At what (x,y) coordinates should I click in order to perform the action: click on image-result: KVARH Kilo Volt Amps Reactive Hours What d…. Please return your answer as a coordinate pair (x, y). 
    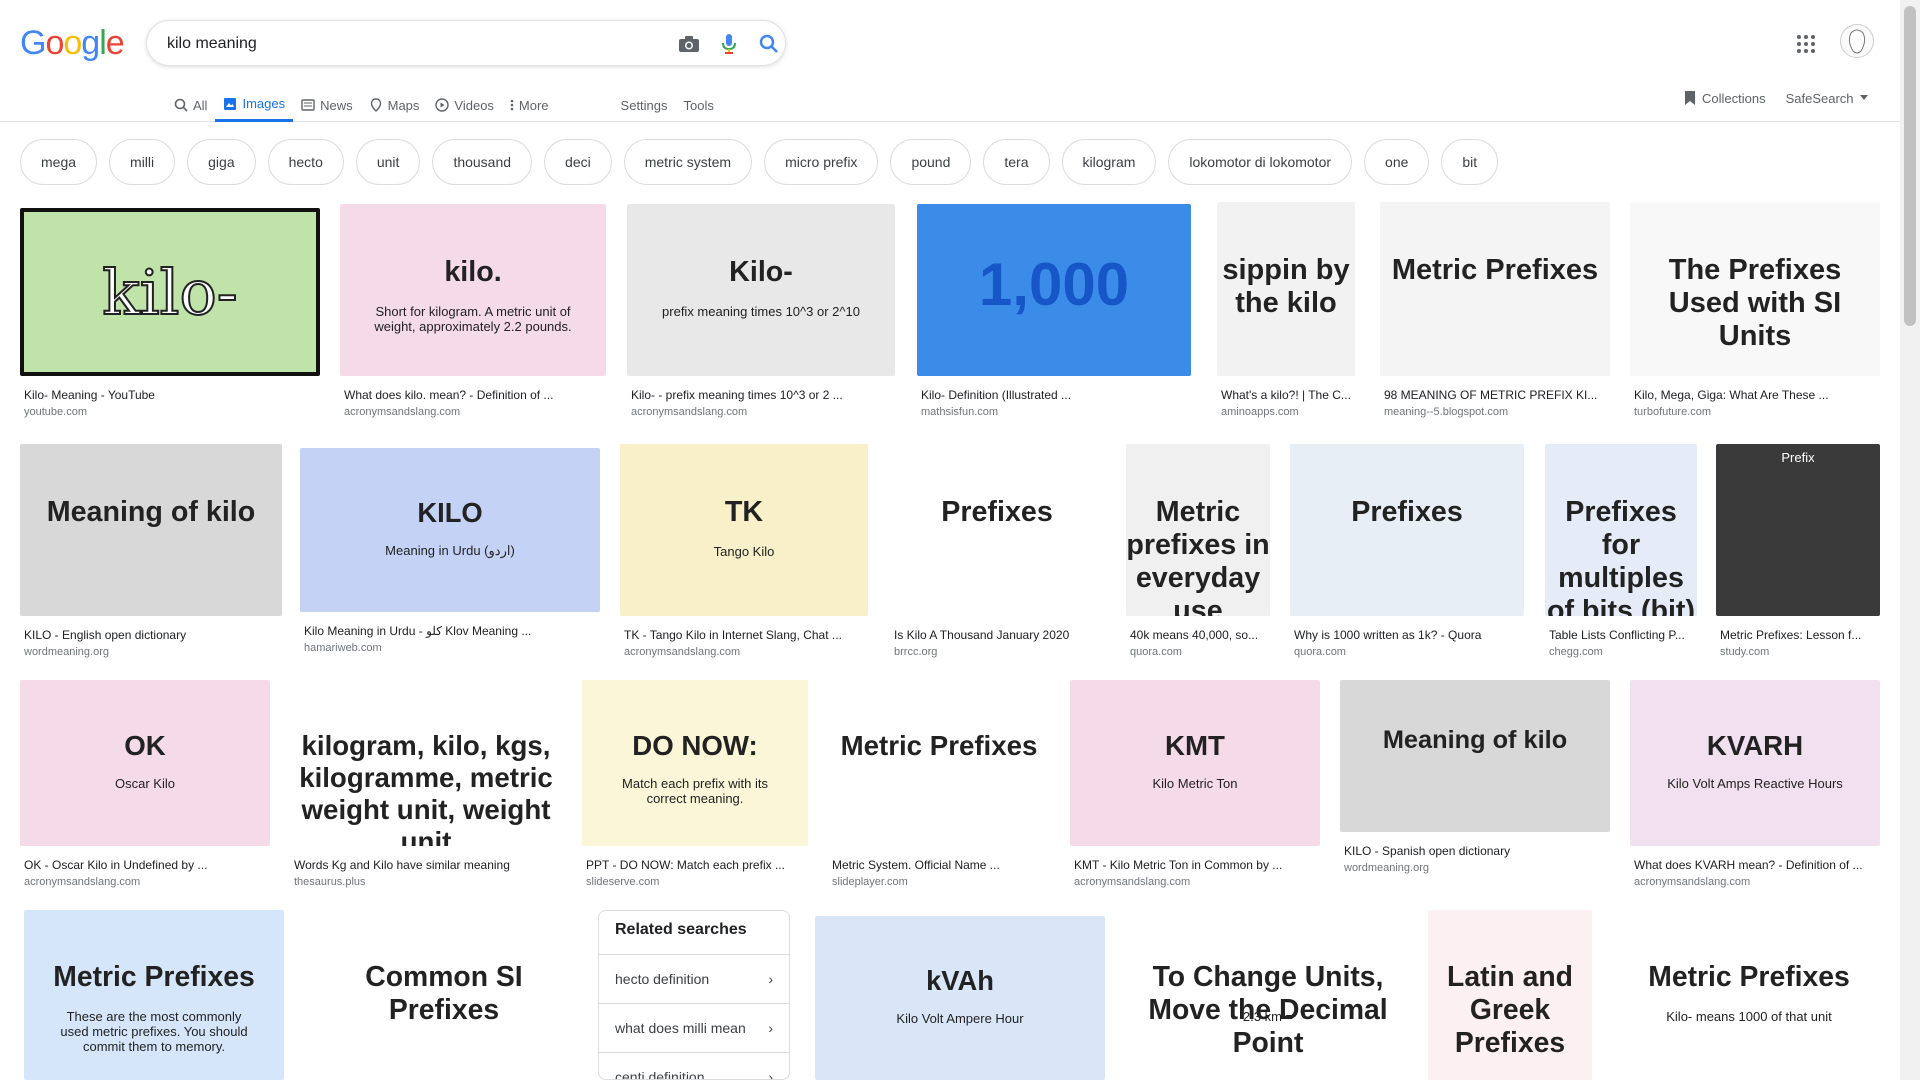
    Looking at the image, I should click on (1755, 784).